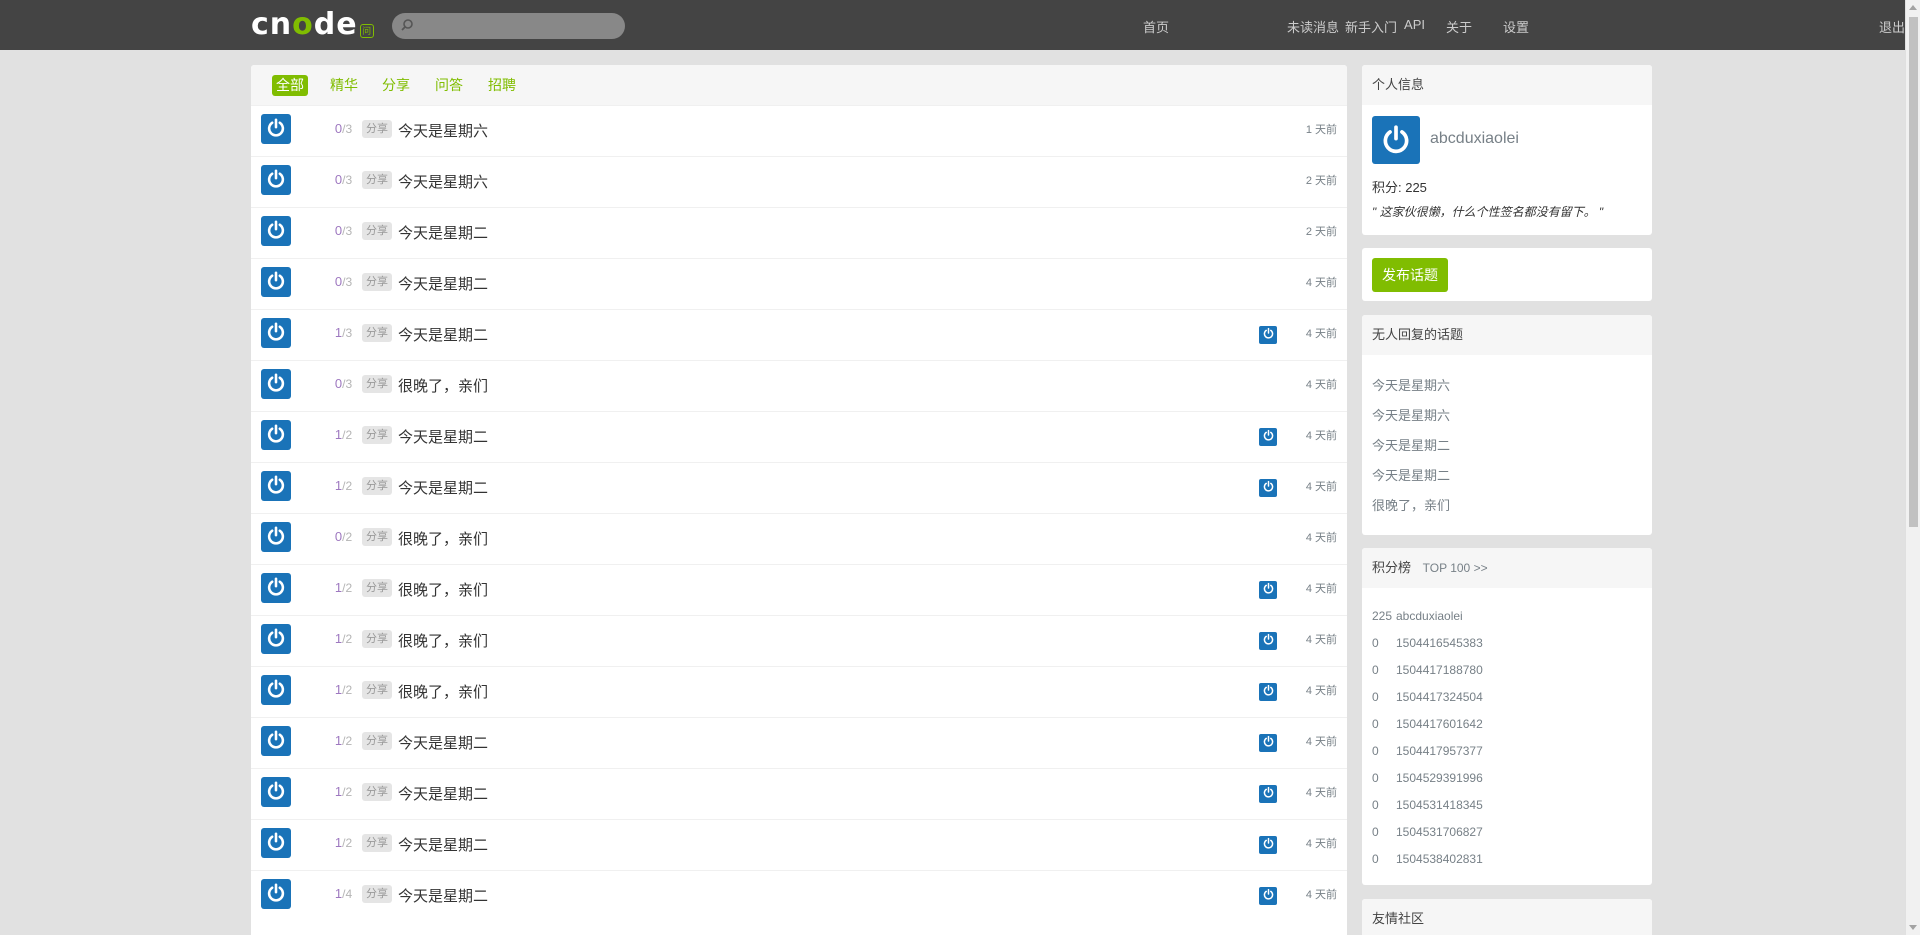  I want to click on topic-row: 0/3 分享 今天是星期二 4 天前, so click(799, 283).